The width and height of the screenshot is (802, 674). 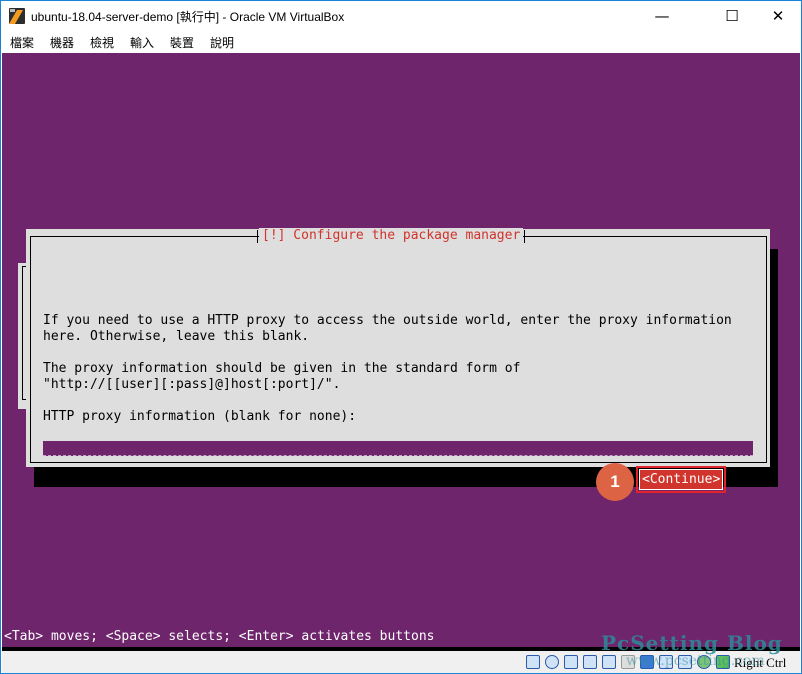 I want to click on dialog-text-line: here. Otherwise, leave this blank., so click(x=176, y=336).